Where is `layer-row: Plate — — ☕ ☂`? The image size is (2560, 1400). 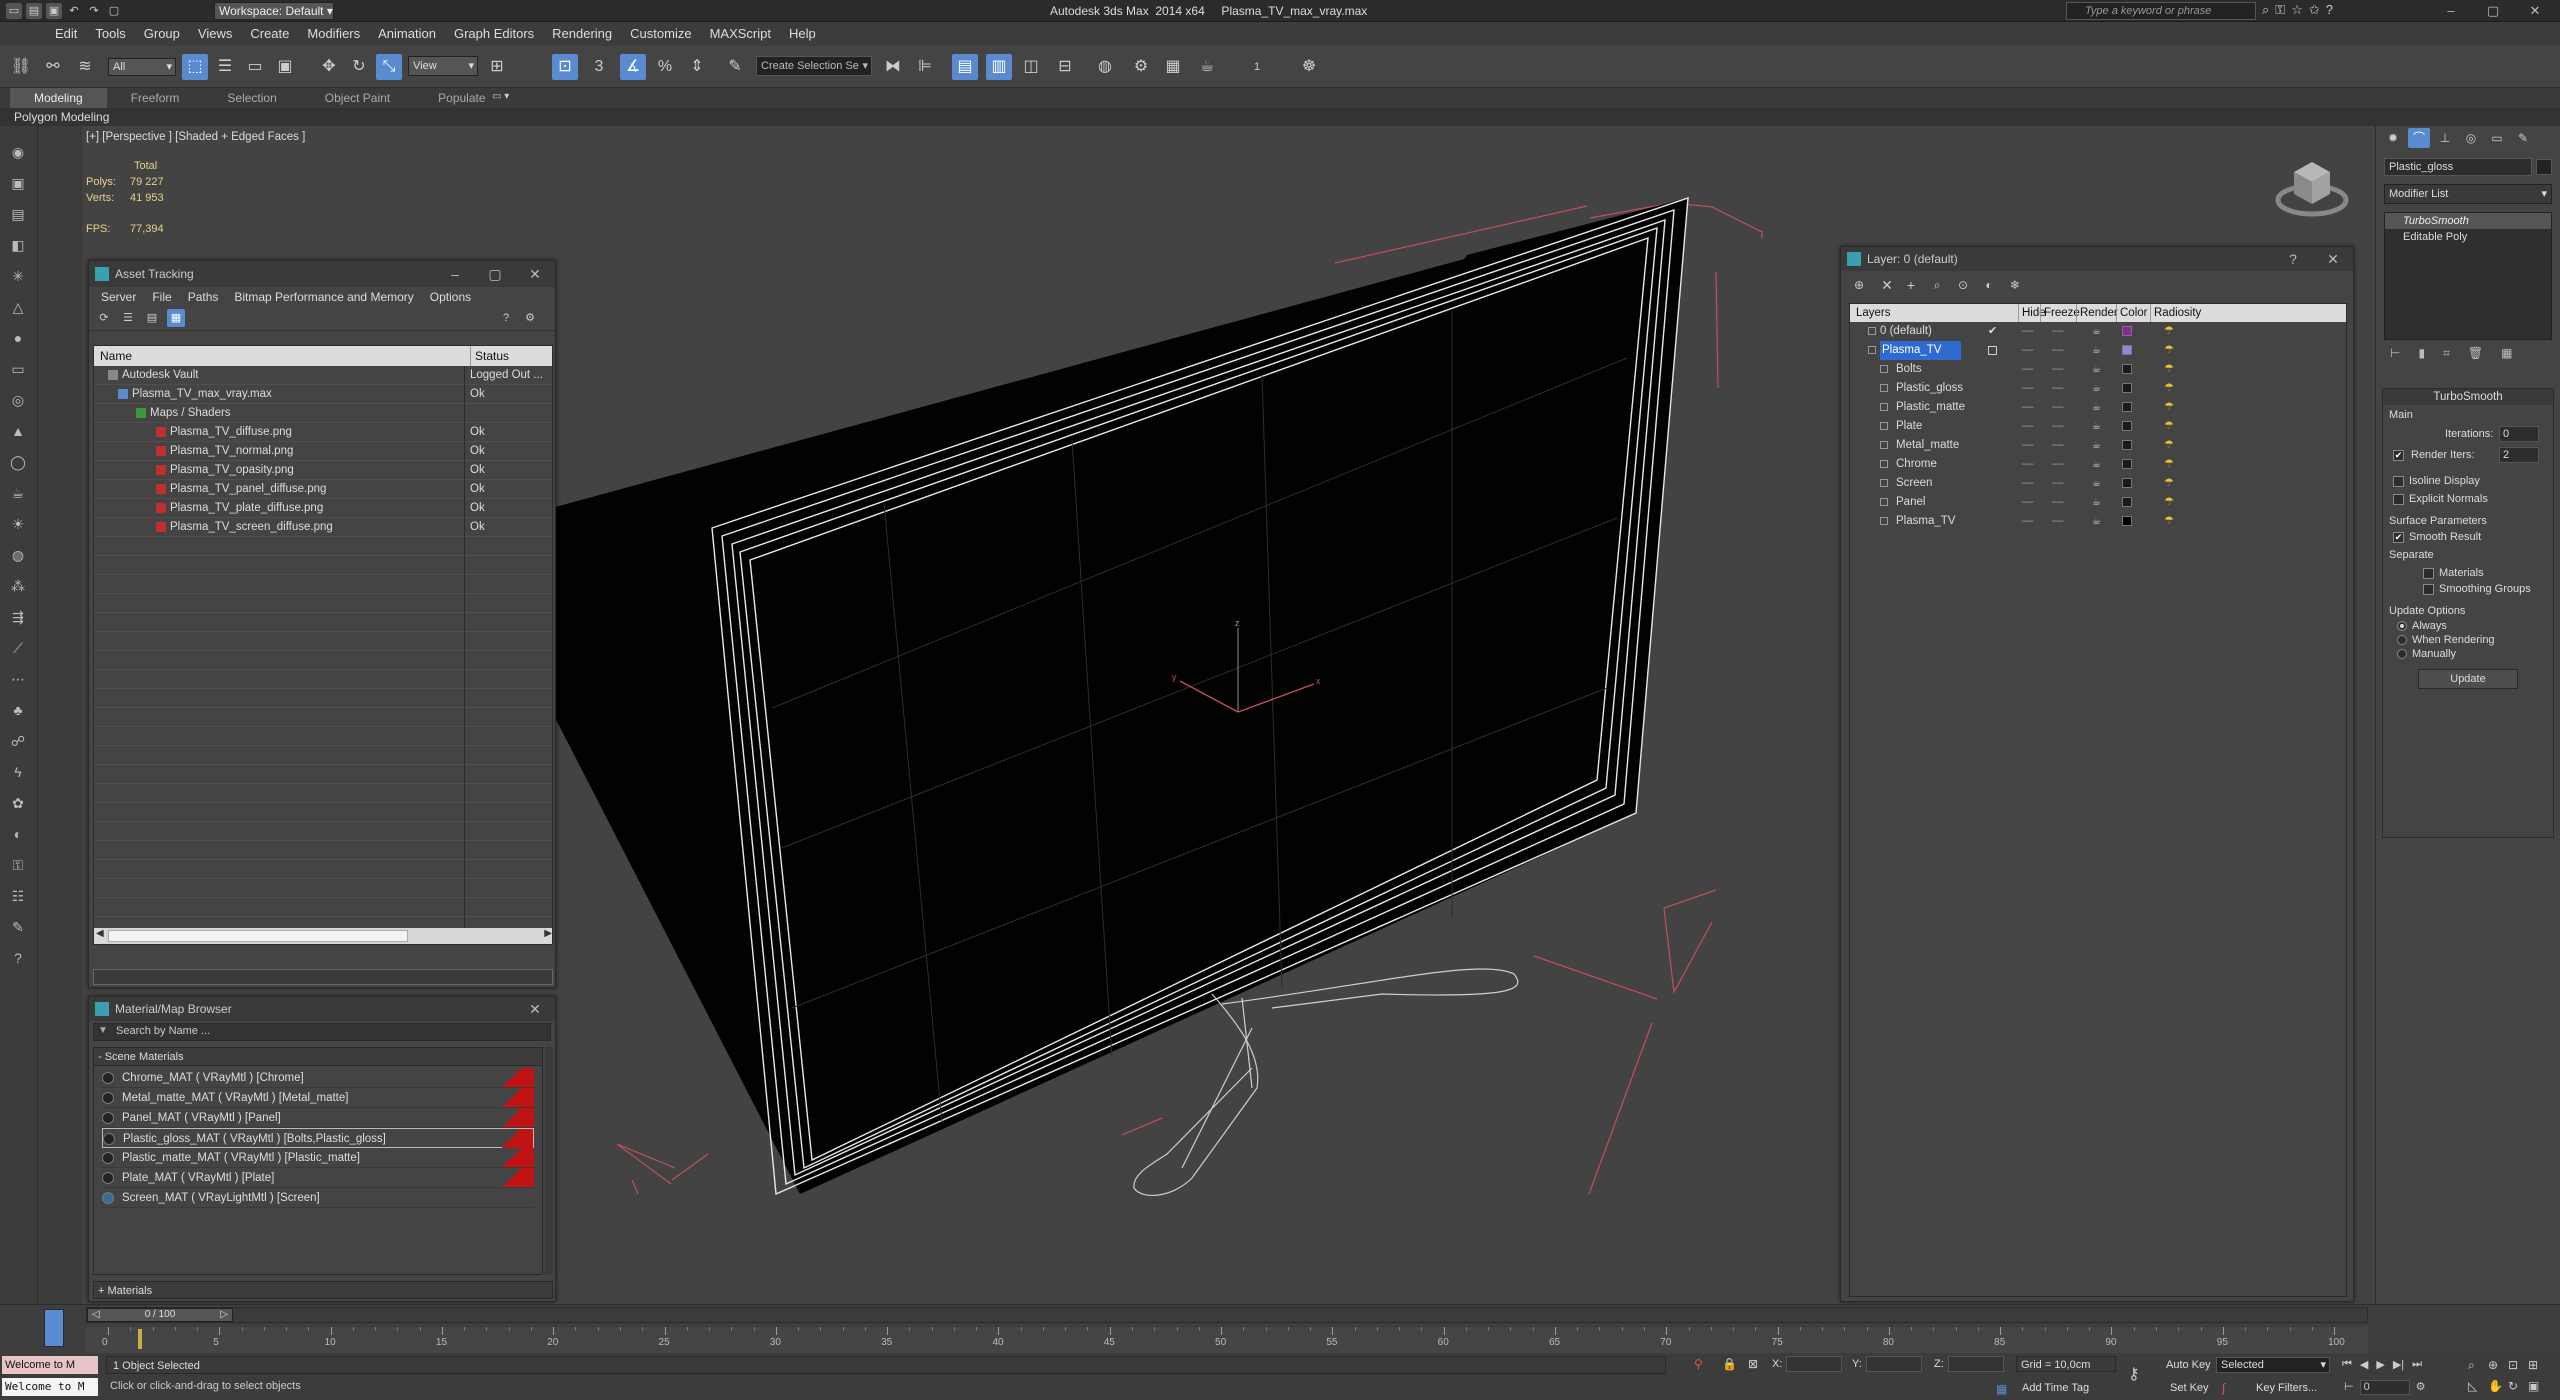 layer-row: Plate — — ☕ ☂ is located at coordinates (2098, 426).